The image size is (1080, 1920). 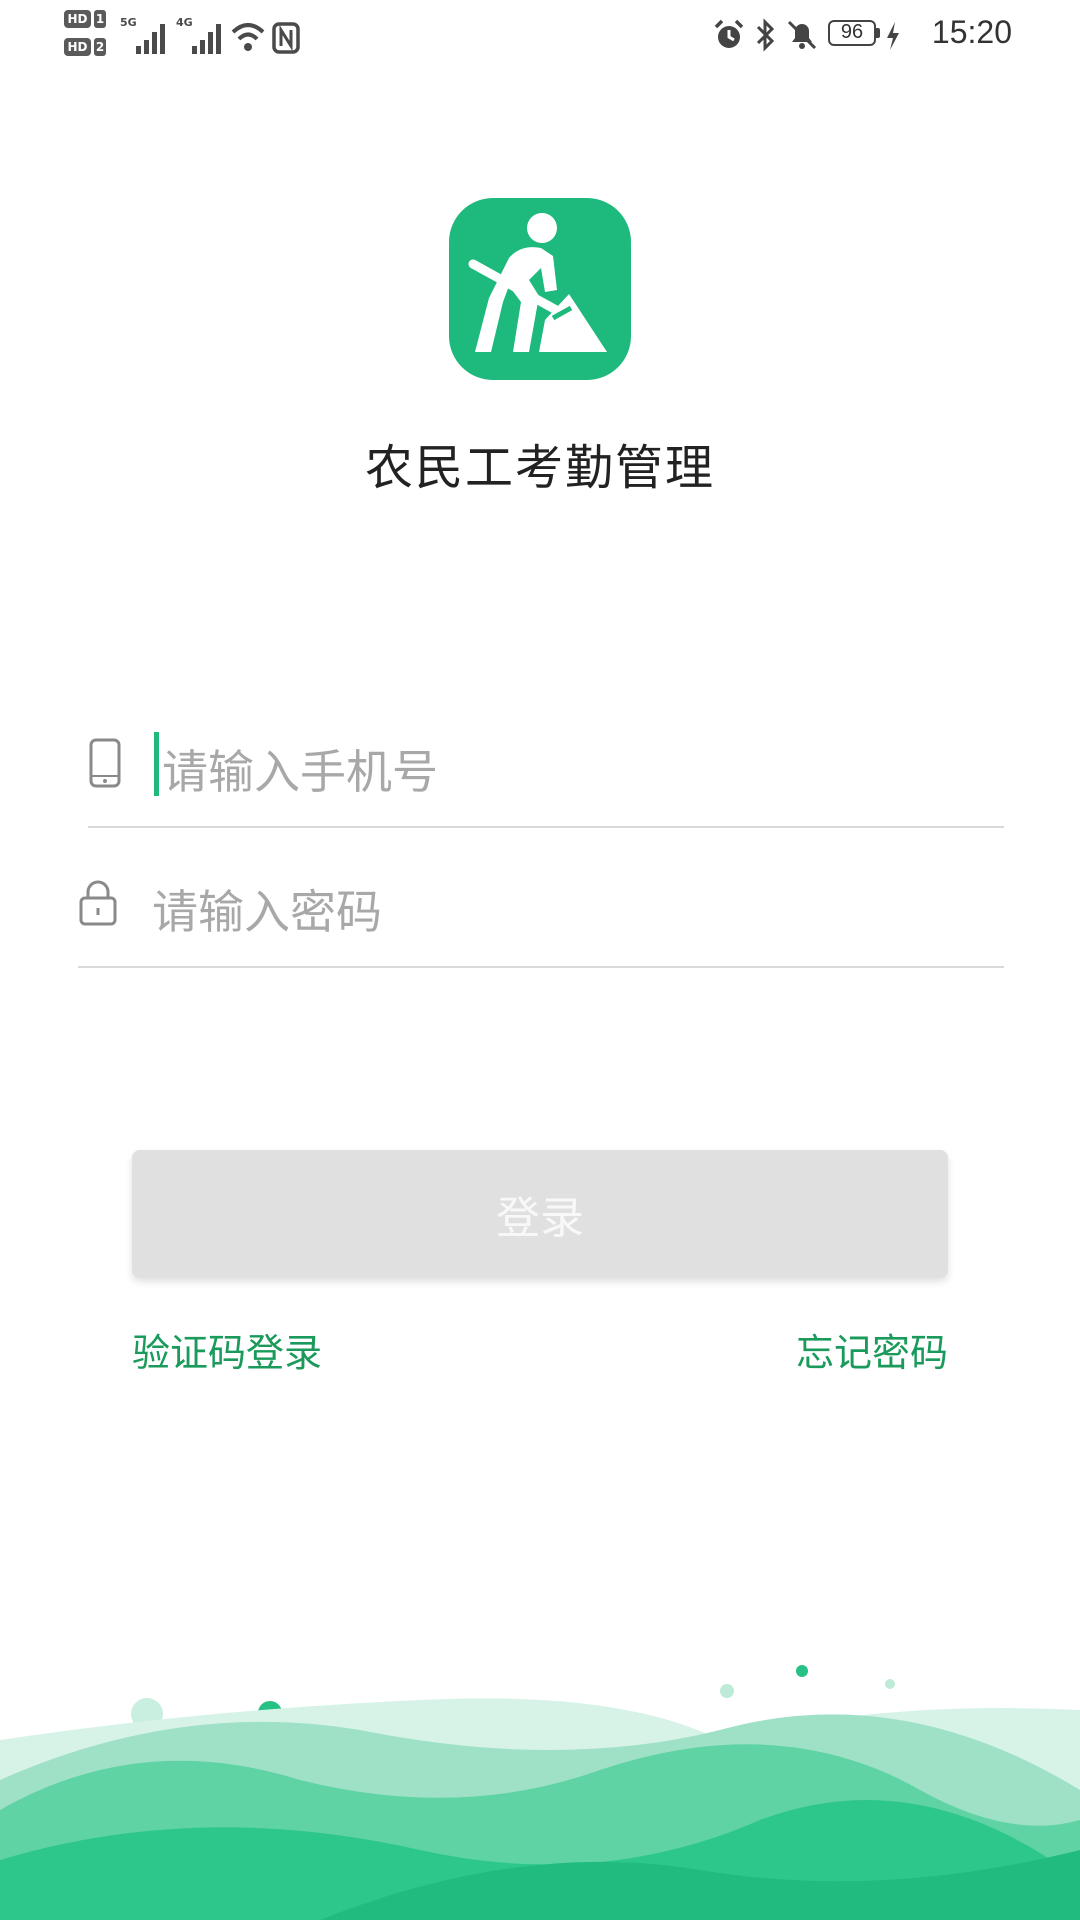 What do you see at coordinates (802, 35) in the screenshot?
I see `mute-bell-icon` at bounding box center [802, 35].